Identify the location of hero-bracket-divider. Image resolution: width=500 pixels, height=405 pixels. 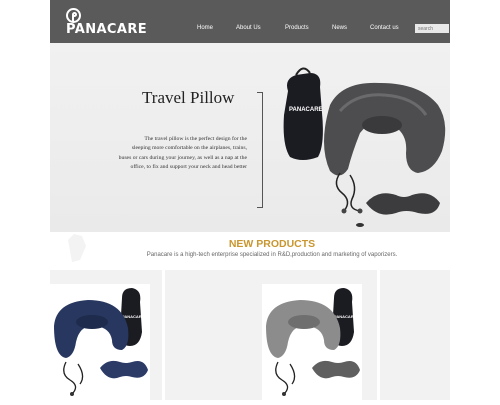
(260, 150).